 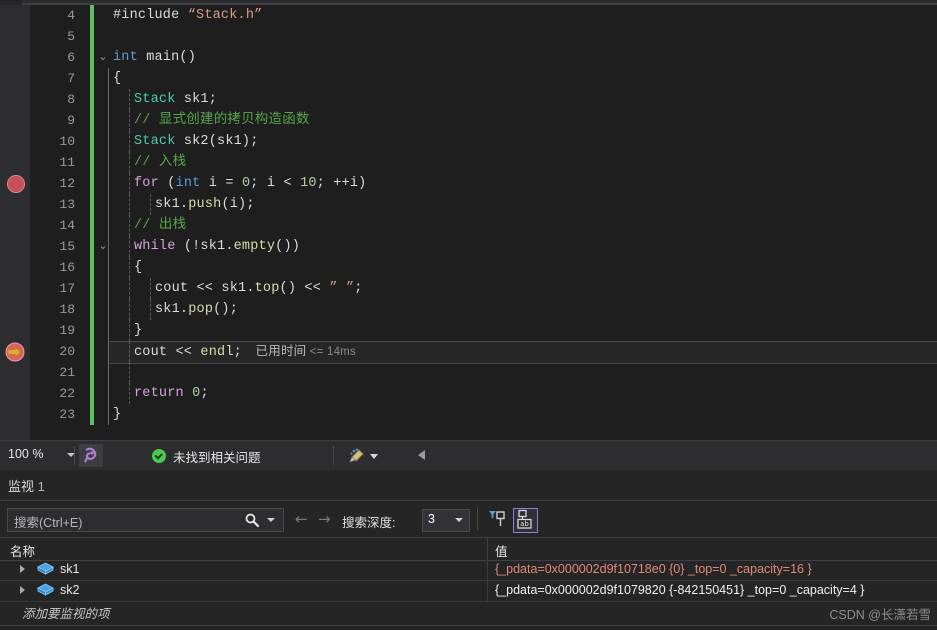 I want to click on elapsed-time-label: 已用时间, so click(x=281, y=351).